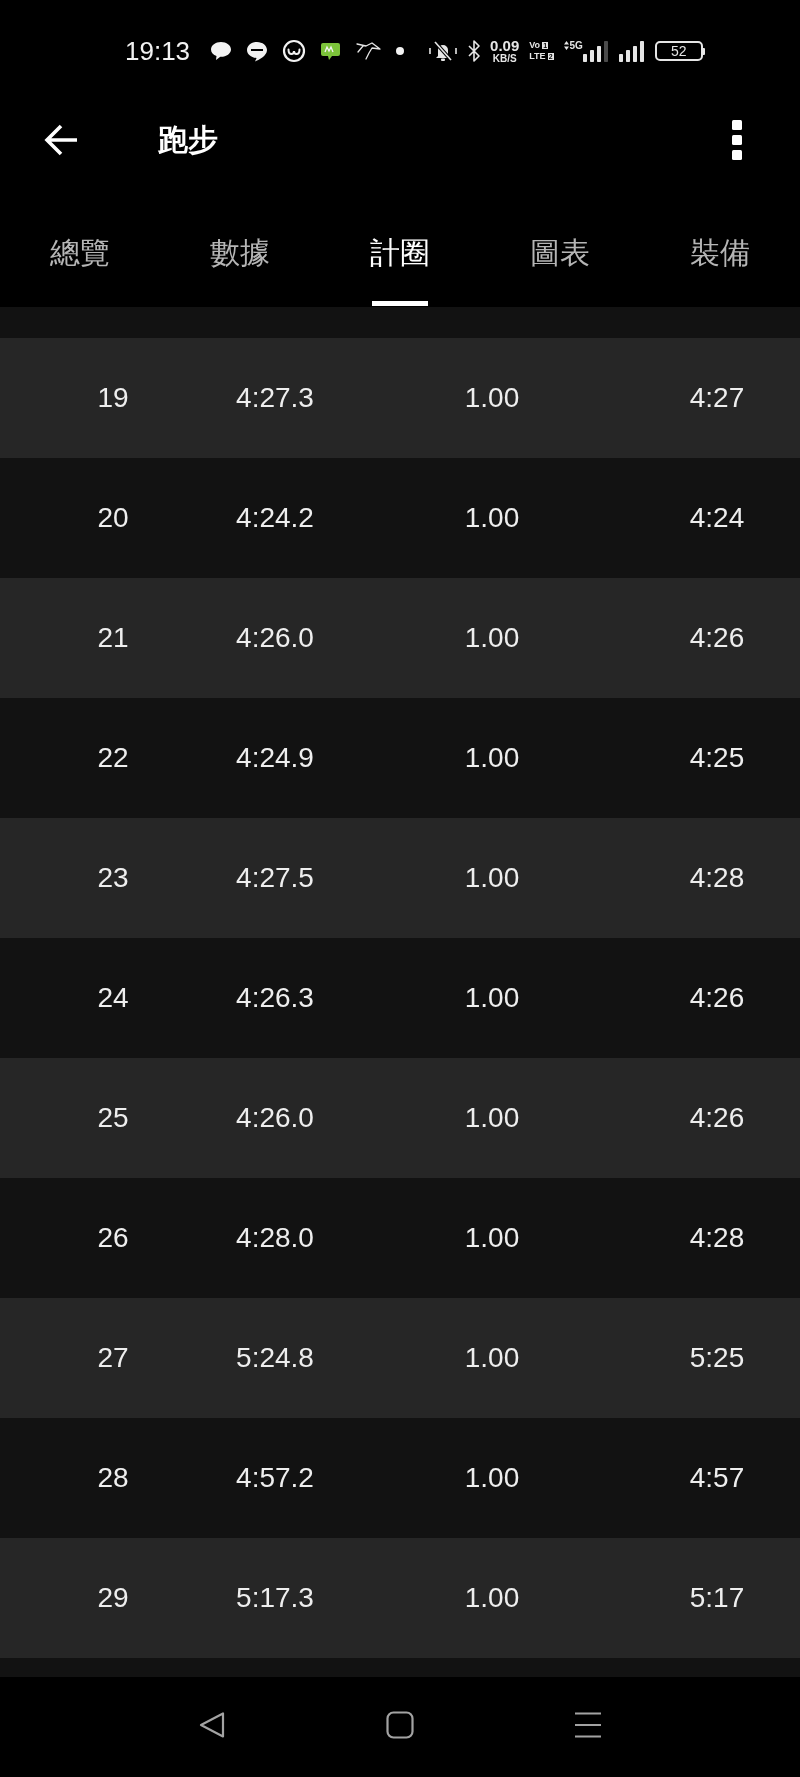  What do you see at coordinates (275, 1238) in the screenshot?
I see `lap-time: 4:28.0` at bounding box center [275, 1238].